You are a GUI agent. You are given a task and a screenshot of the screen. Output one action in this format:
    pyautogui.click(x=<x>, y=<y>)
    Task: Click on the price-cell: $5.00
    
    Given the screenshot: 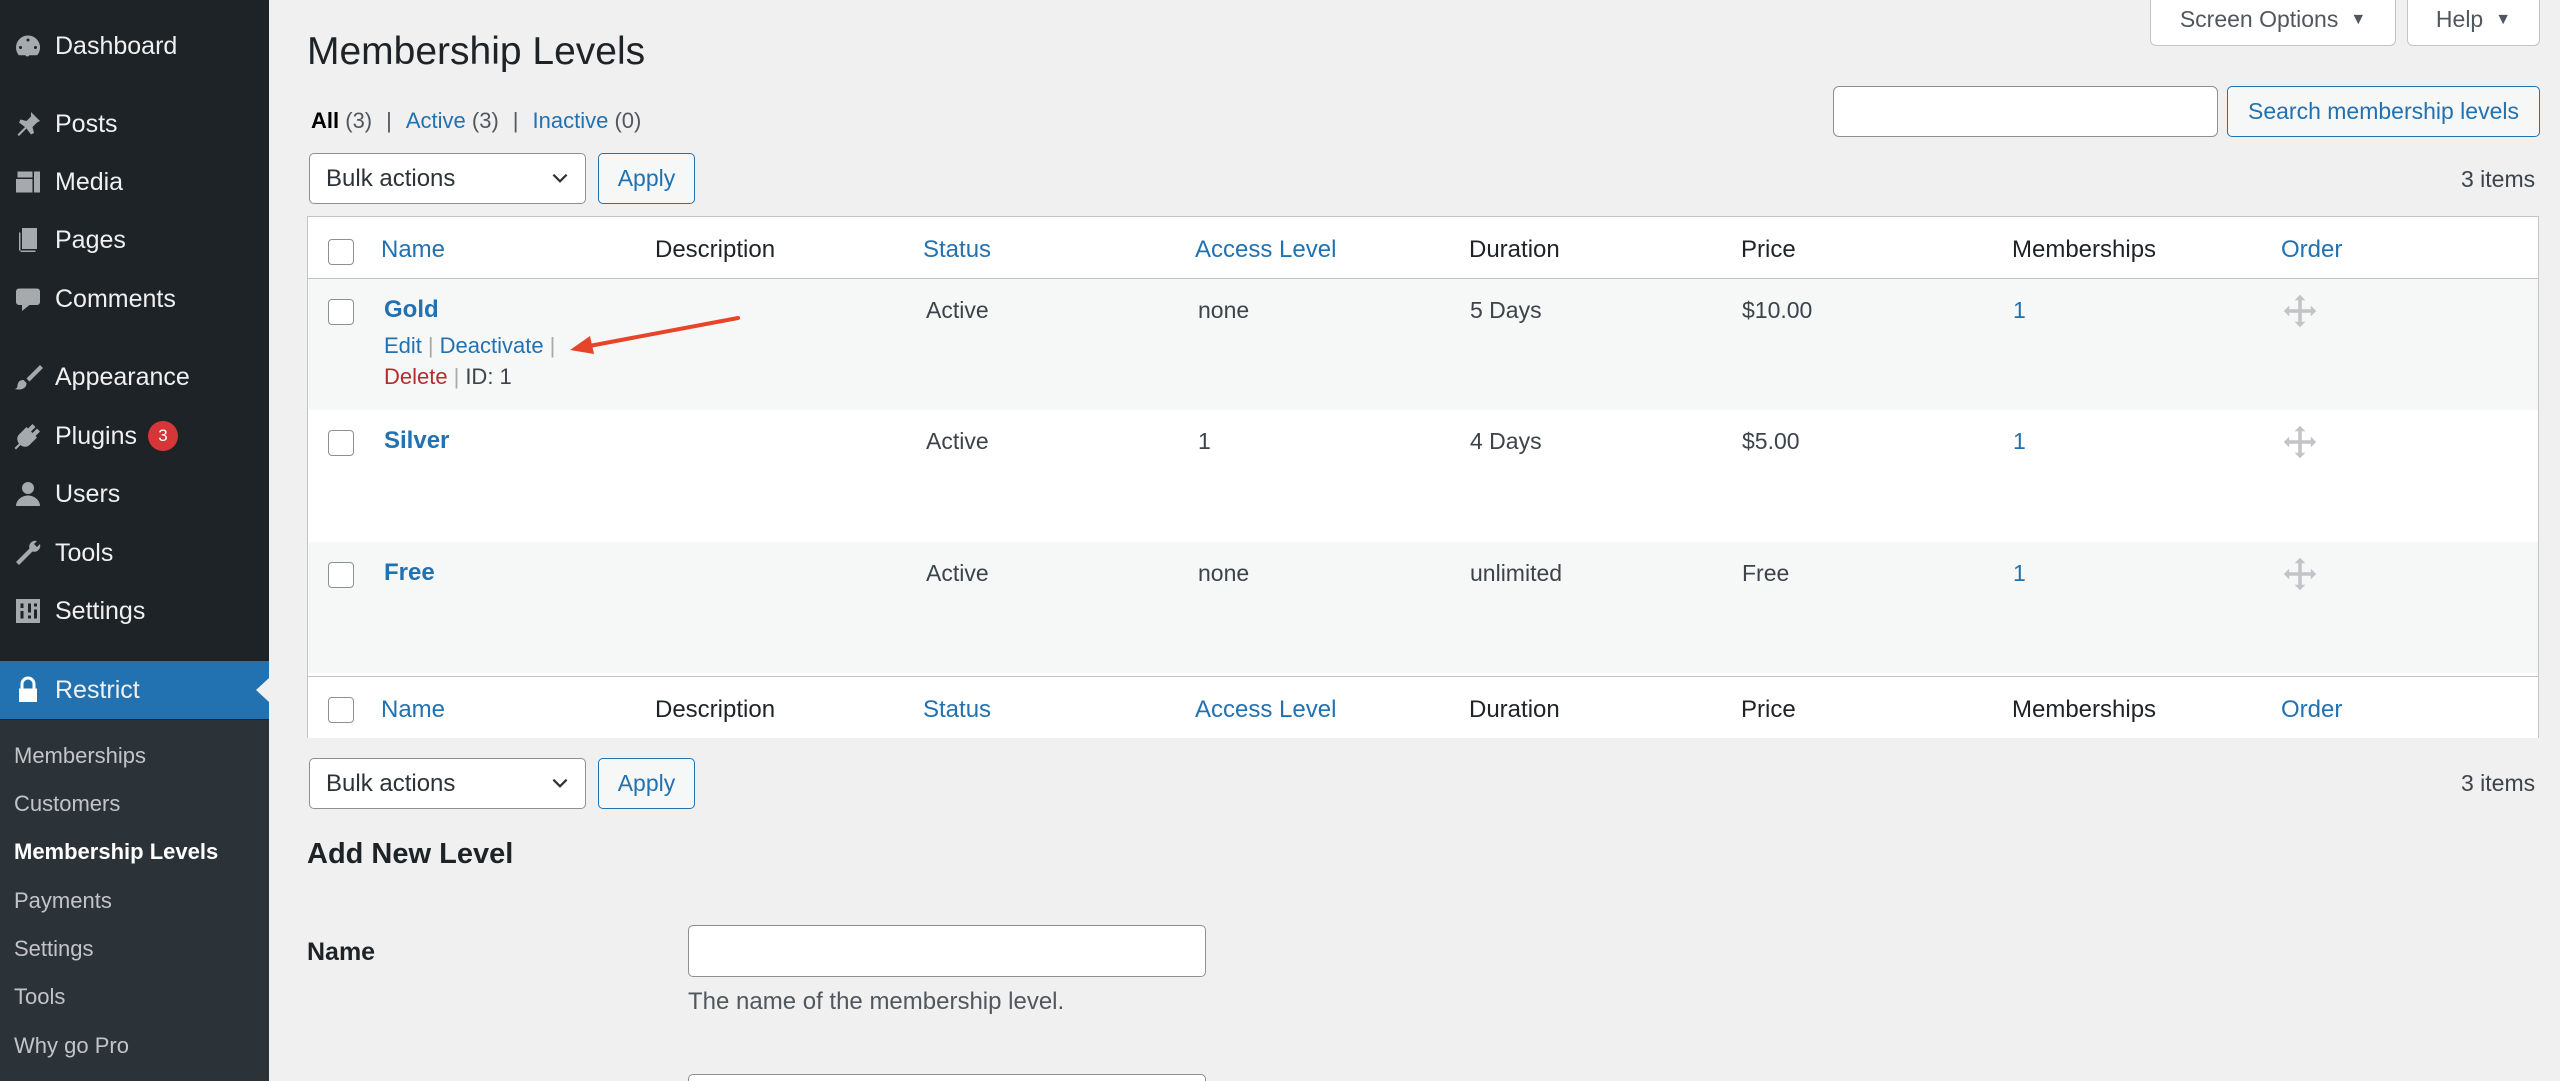 What is the action you would take?
    pyautogui.click(x=1771, y=441)
    